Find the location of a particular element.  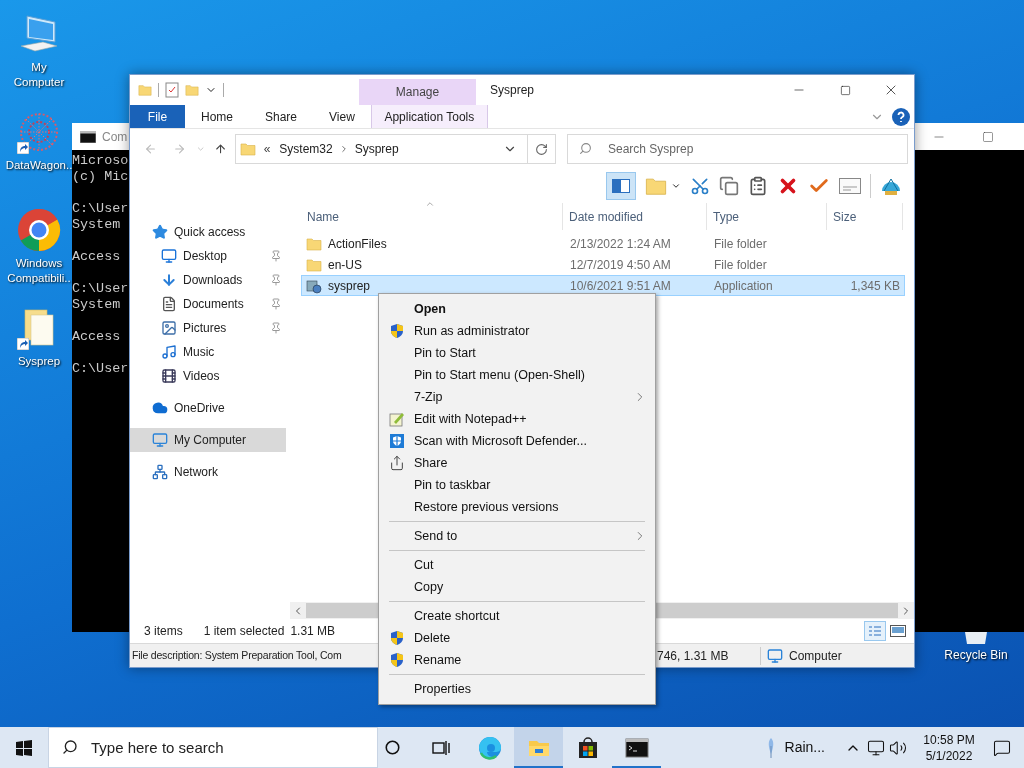

desktop-icon-label: Sysprep is located at coordinates (39, 361).